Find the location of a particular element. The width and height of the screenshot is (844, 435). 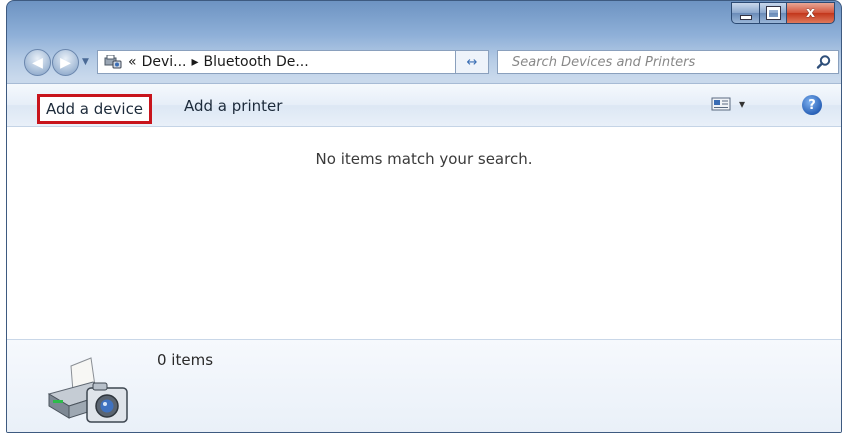

command-bar: Add a device Add a printer ▾ ? is located at coordinates (424, 105).